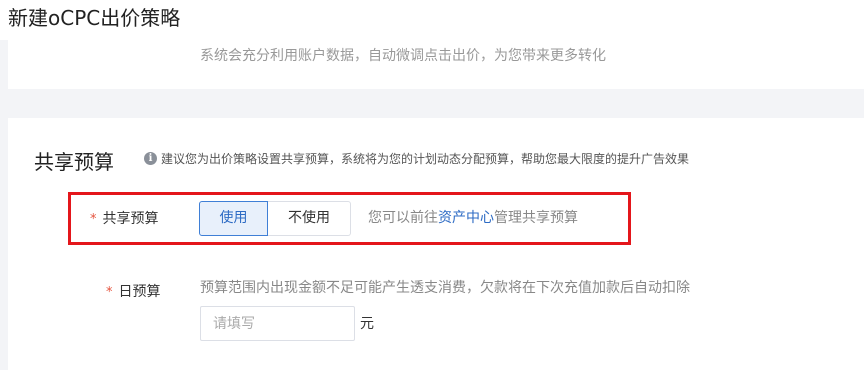 This screenshot has height=370, width=864. I want to click on shared-budget-tip: 您可以前往资产中心管理共享预算, so click(473, 218).